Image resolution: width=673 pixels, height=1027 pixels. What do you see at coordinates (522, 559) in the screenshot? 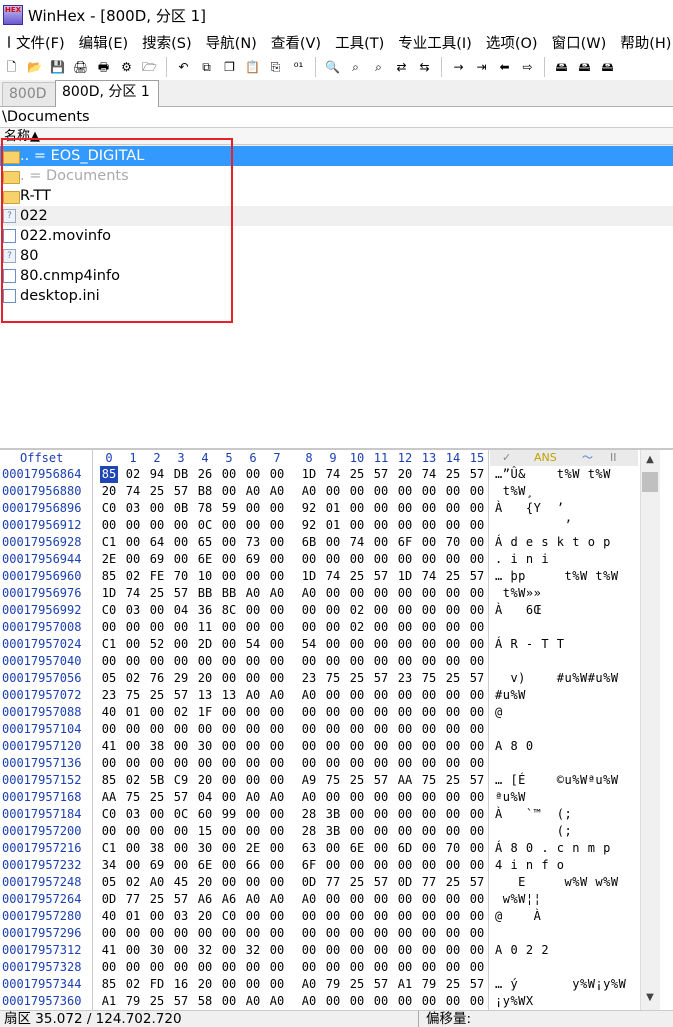
I see `row-text: . i n i` at bounding box center [522, 559].